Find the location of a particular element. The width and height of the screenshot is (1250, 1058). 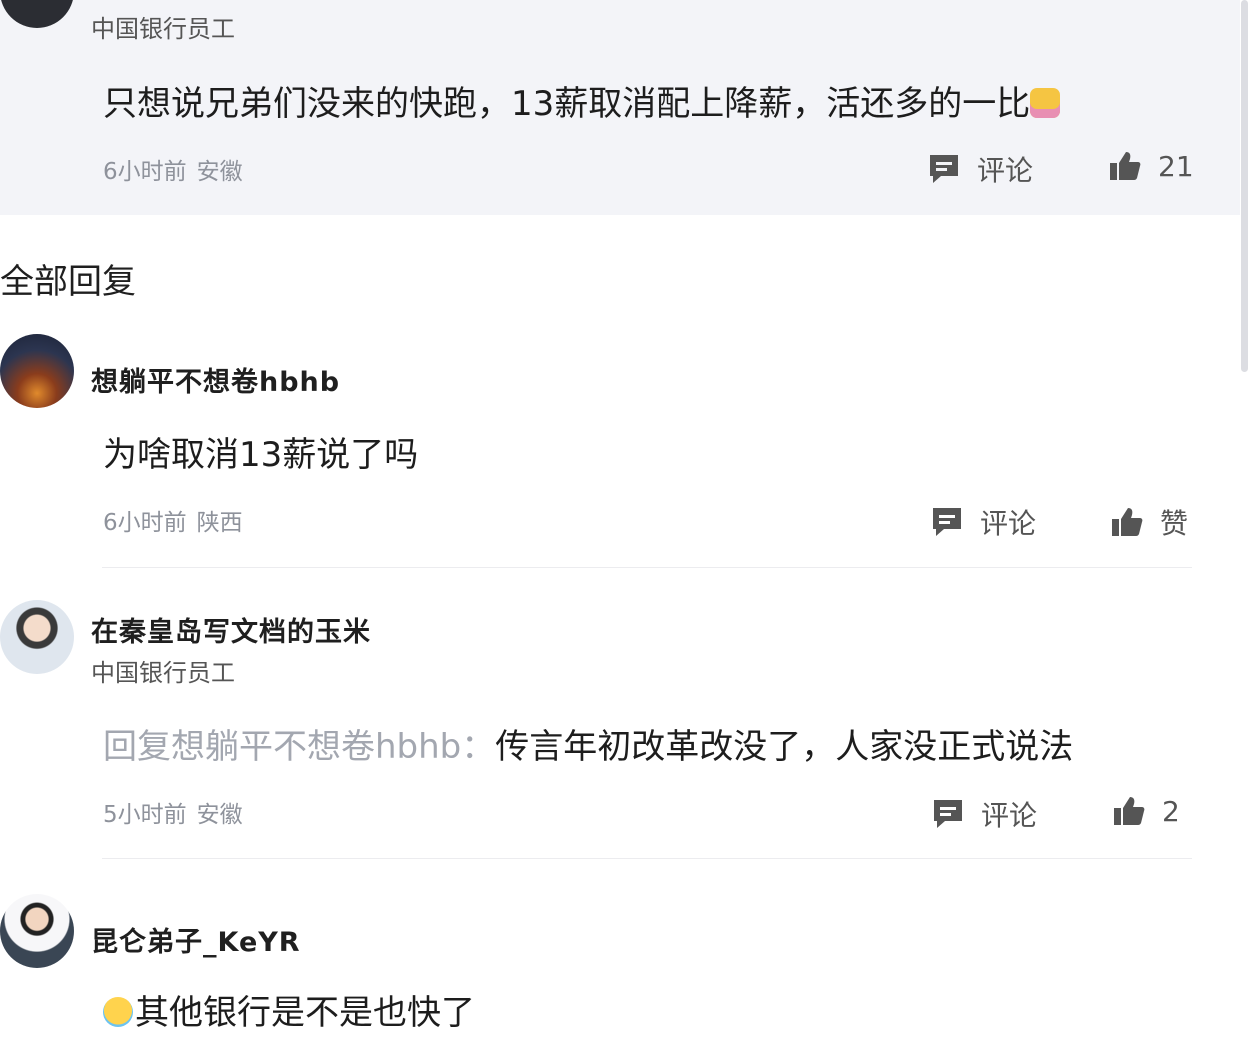

comment-location: 安徽 is located at coordinates (219, 172).